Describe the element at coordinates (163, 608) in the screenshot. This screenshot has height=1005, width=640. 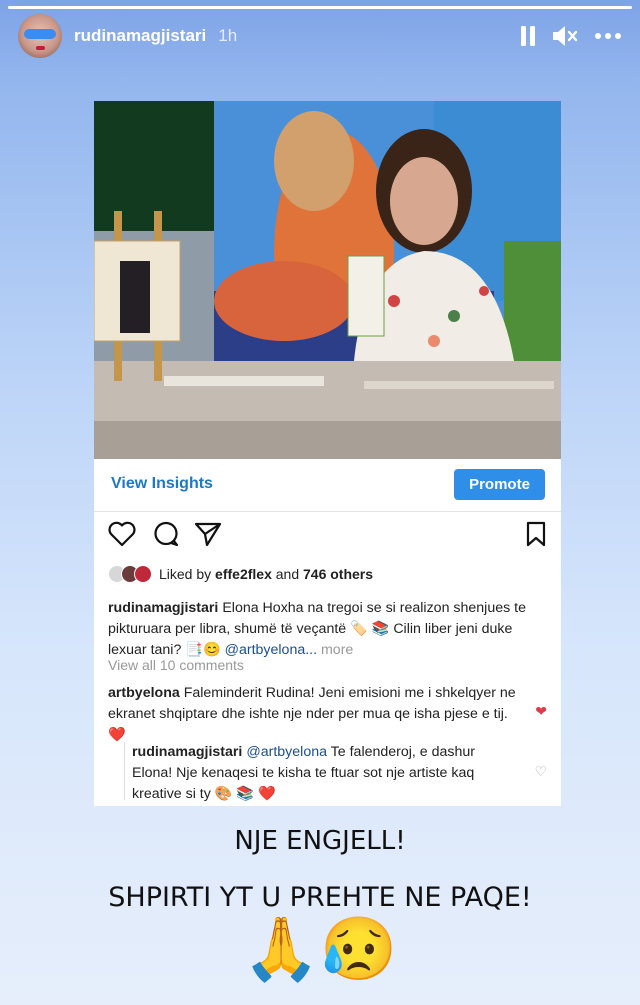
I see `caption-username: rudinamagjistari` at that location.